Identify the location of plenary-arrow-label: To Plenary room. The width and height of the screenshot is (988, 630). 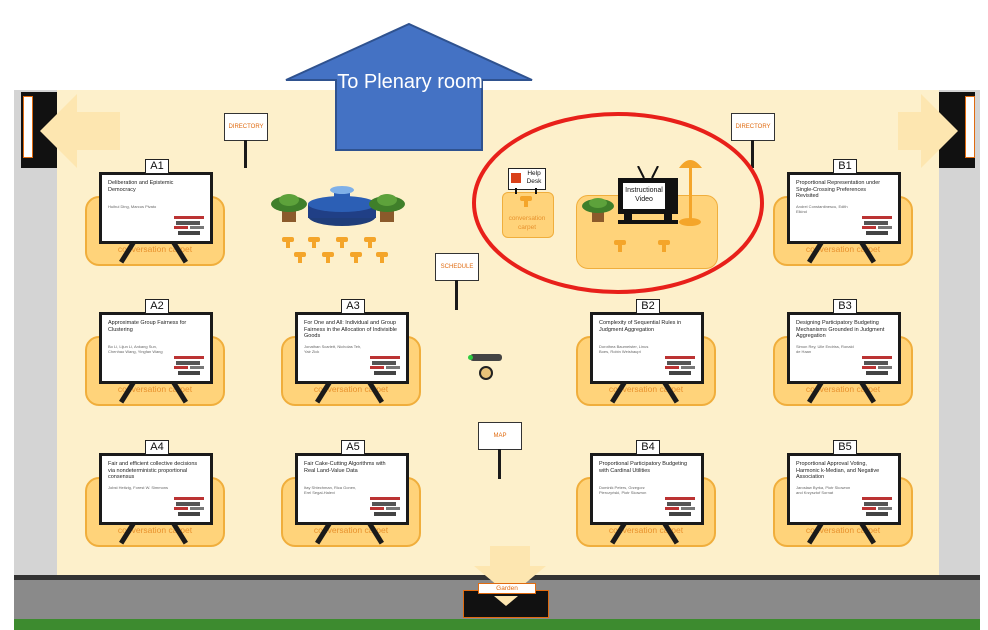
(410, 82).